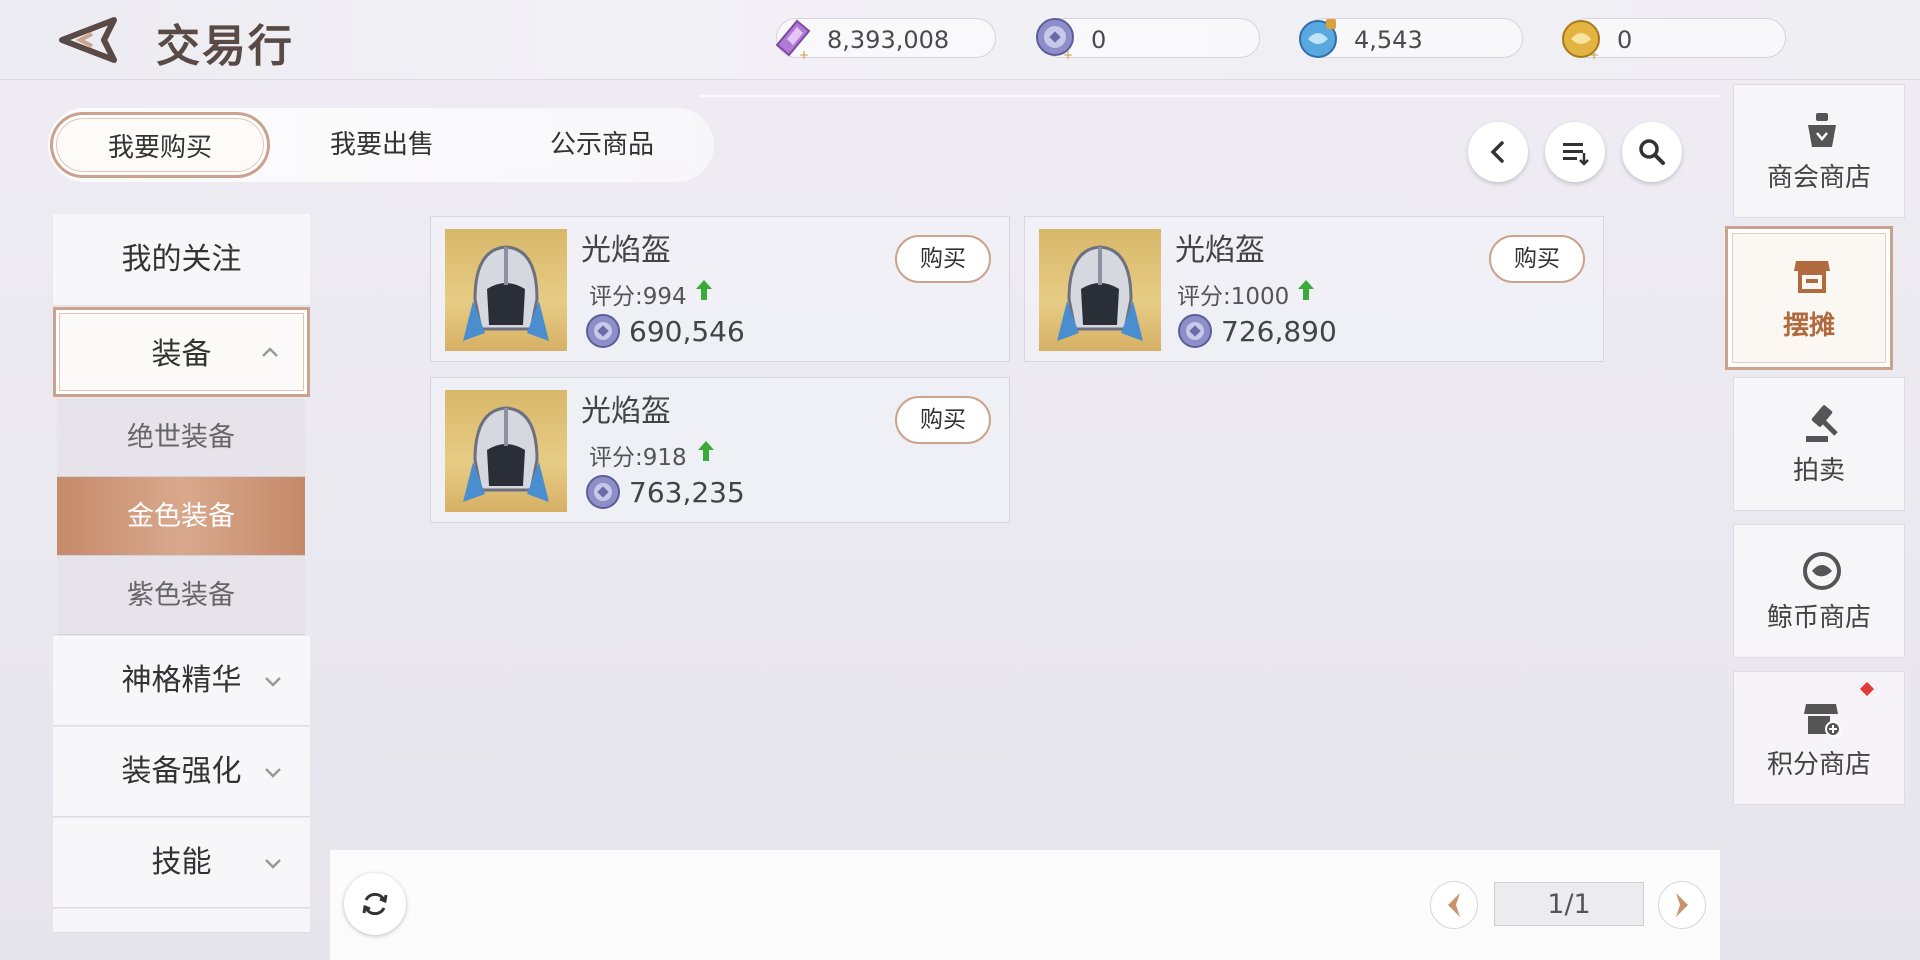 The image size is (1920, 960). I want to click on category-skills: 技能, so click(181, 863).